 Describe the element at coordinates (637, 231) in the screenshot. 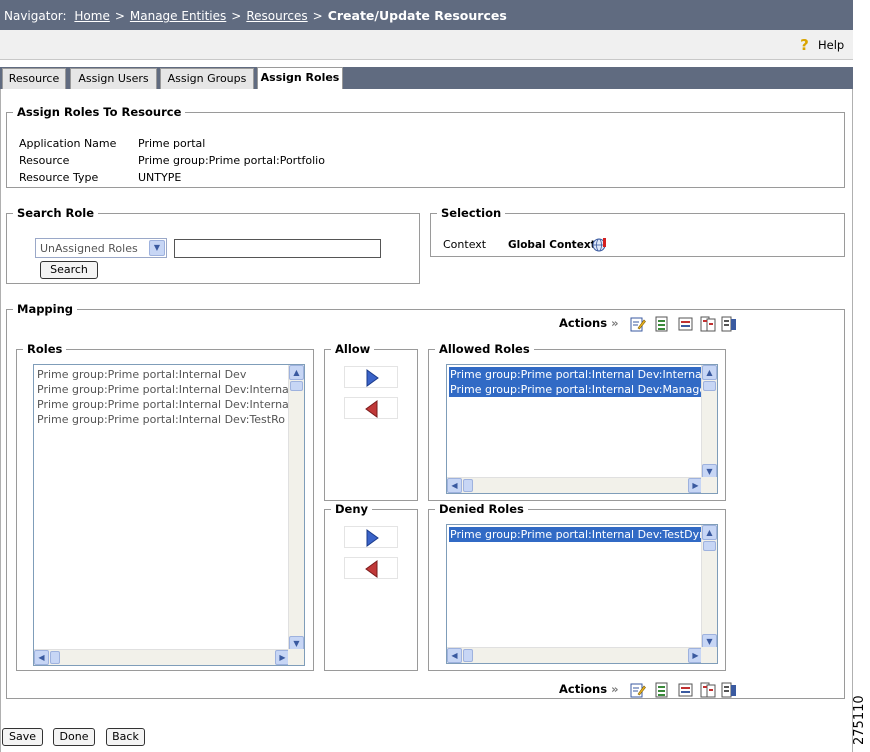

I see `selection-section: Selection Context Global Context` at that location.